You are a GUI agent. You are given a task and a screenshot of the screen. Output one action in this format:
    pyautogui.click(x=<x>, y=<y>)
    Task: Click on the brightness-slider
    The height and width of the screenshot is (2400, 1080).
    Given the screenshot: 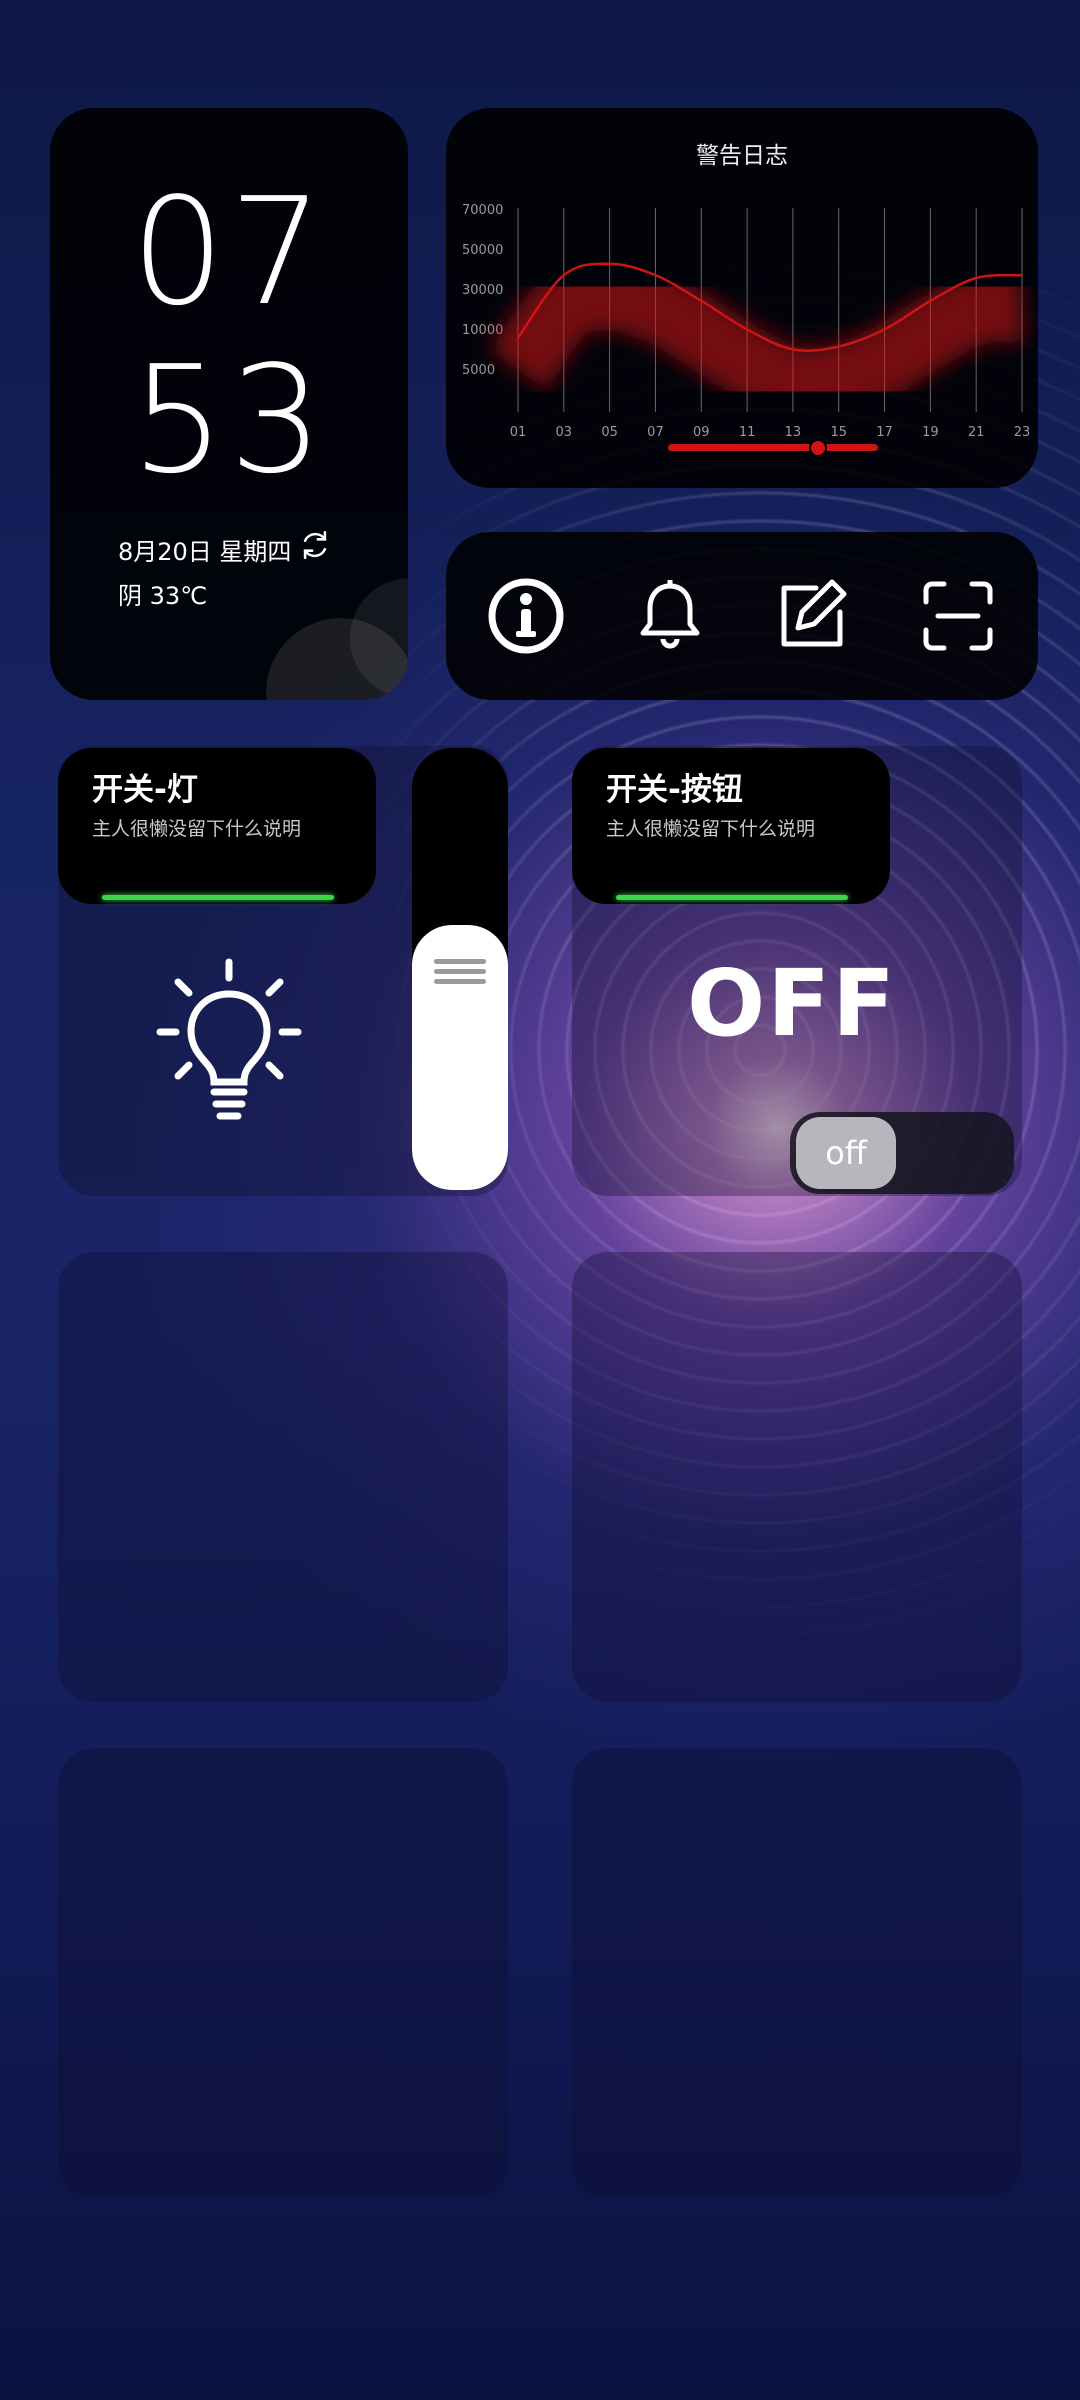 What is the action you would take?
    pyautogui.click(x=460, y=969)
    